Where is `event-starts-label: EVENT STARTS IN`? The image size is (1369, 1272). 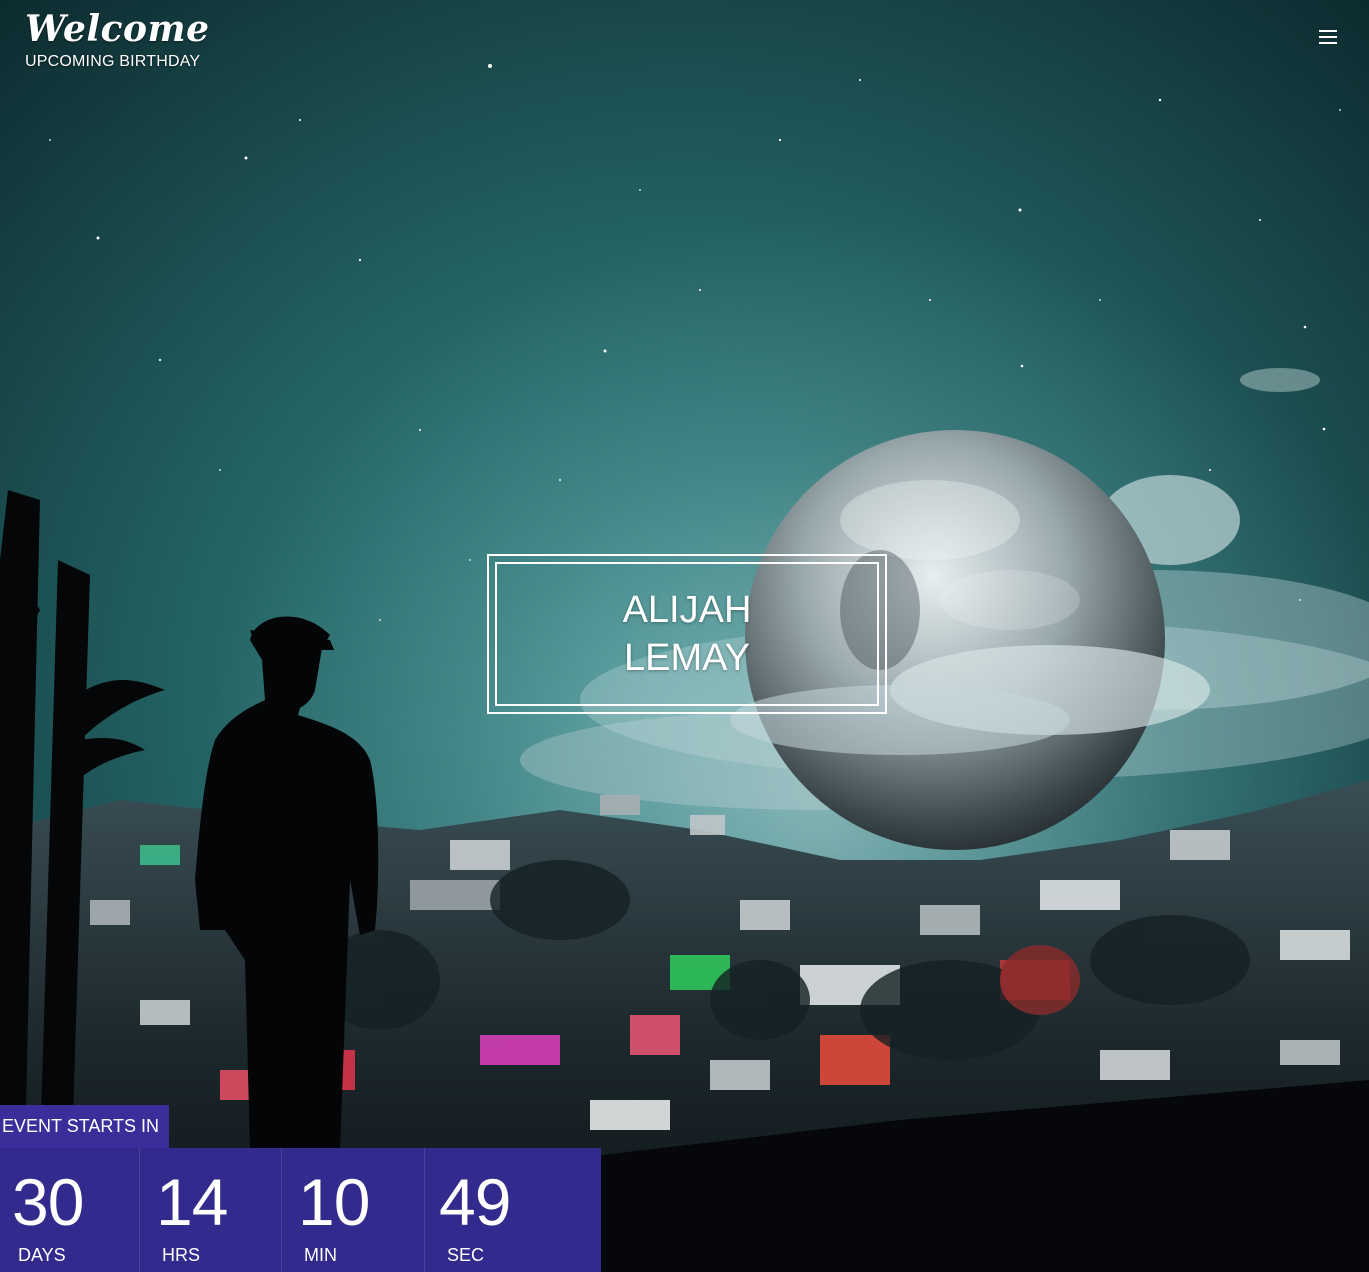 event-starts-label: EVENT STARTS IN is located at coordinates (85, 1126).